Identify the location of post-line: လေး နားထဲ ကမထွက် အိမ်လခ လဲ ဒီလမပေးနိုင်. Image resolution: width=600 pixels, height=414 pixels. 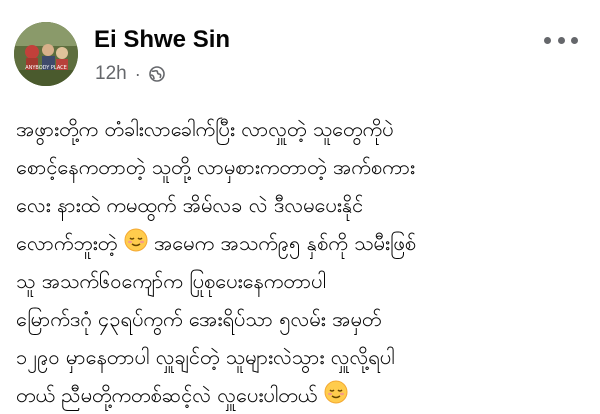
(303, 205).